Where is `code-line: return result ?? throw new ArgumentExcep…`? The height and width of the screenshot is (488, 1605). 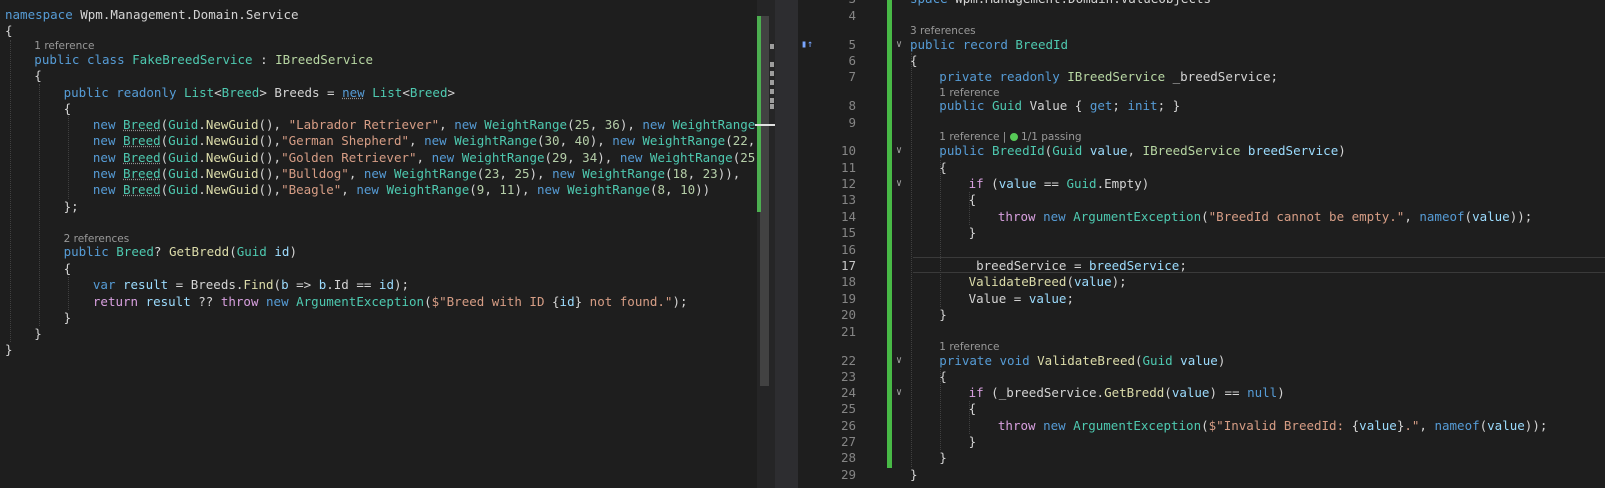
code-line: return result ?? throw new ArgumentExcep… is located at coordinates (390, 302).